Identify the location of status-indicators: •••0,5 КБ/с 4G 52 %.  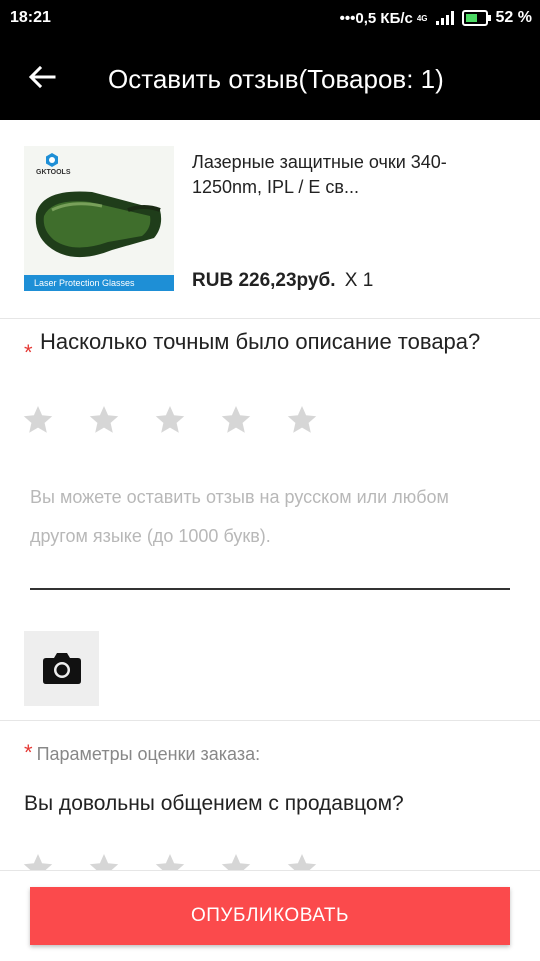
(436, 18).